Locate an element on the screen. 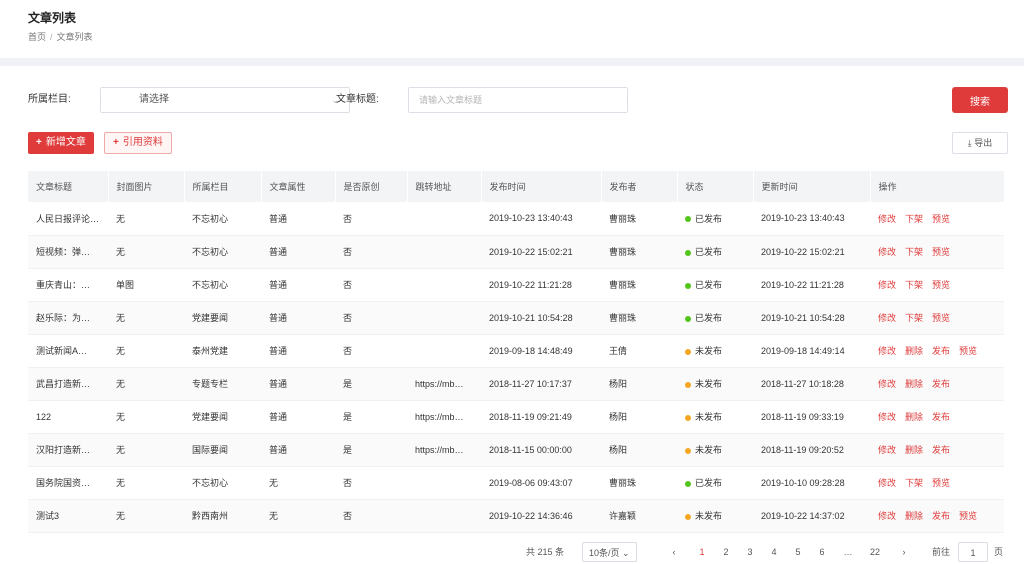 This screenshot has width=1024, height=564. search-button: 搜索 is located at coordinates (980, 100).